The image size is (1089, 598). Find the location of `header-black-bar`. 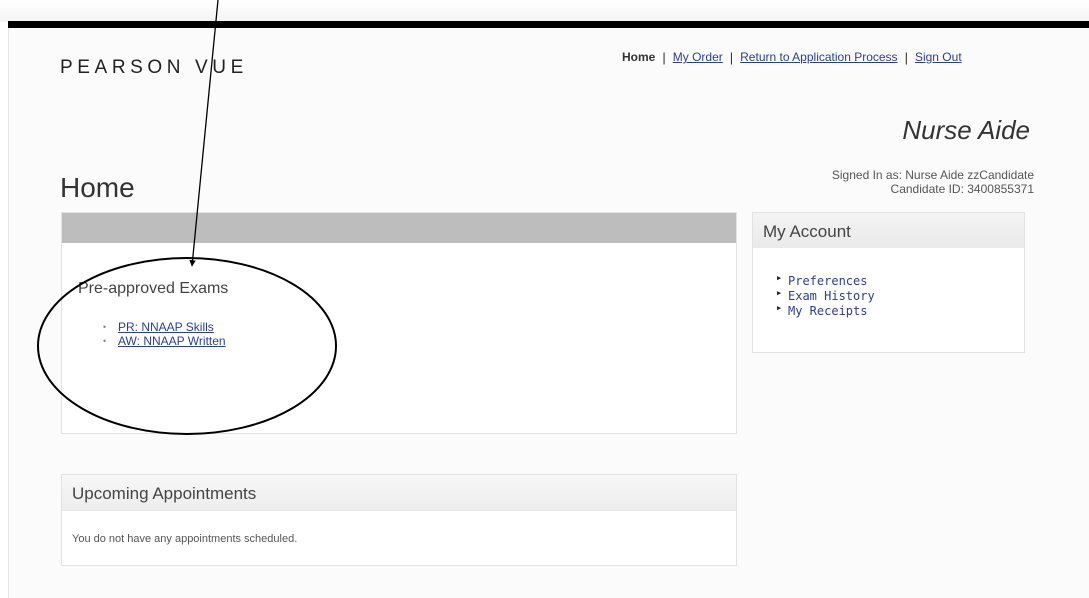

header-black-bar is located at coordinates (548, 24).